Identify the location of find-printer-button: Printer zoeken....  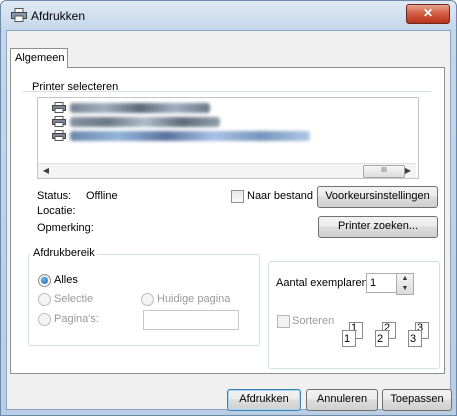
(378, 227).